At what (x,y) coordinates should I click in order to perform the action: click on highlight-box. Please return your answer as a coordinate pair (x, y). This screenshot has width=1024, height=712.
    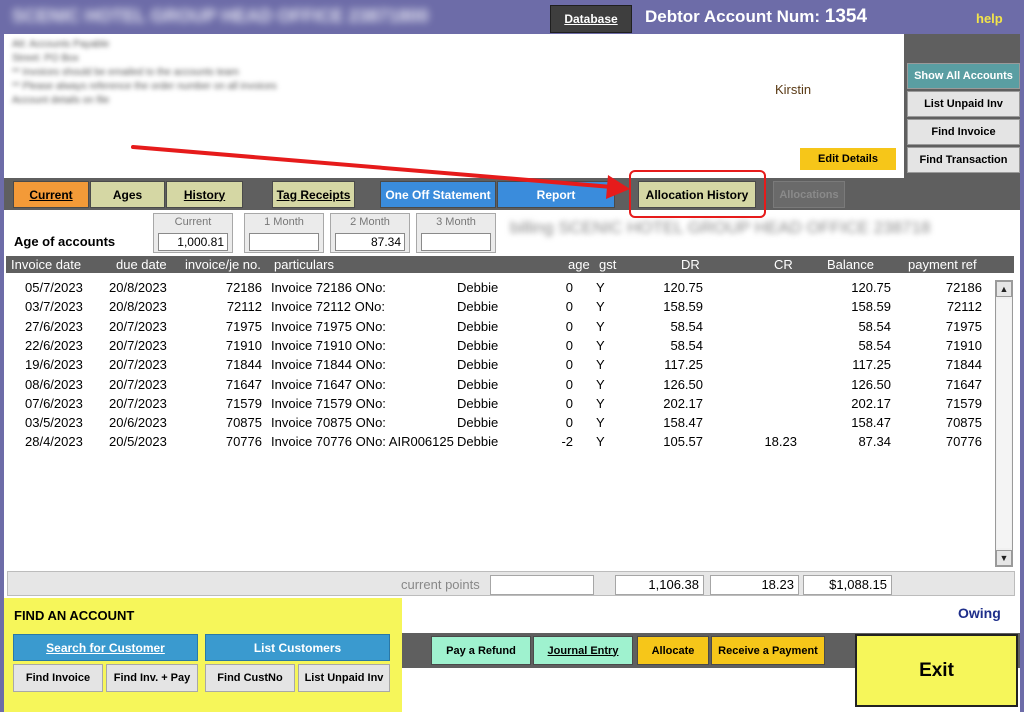
    Looking at the image, I should click on (697, 194).